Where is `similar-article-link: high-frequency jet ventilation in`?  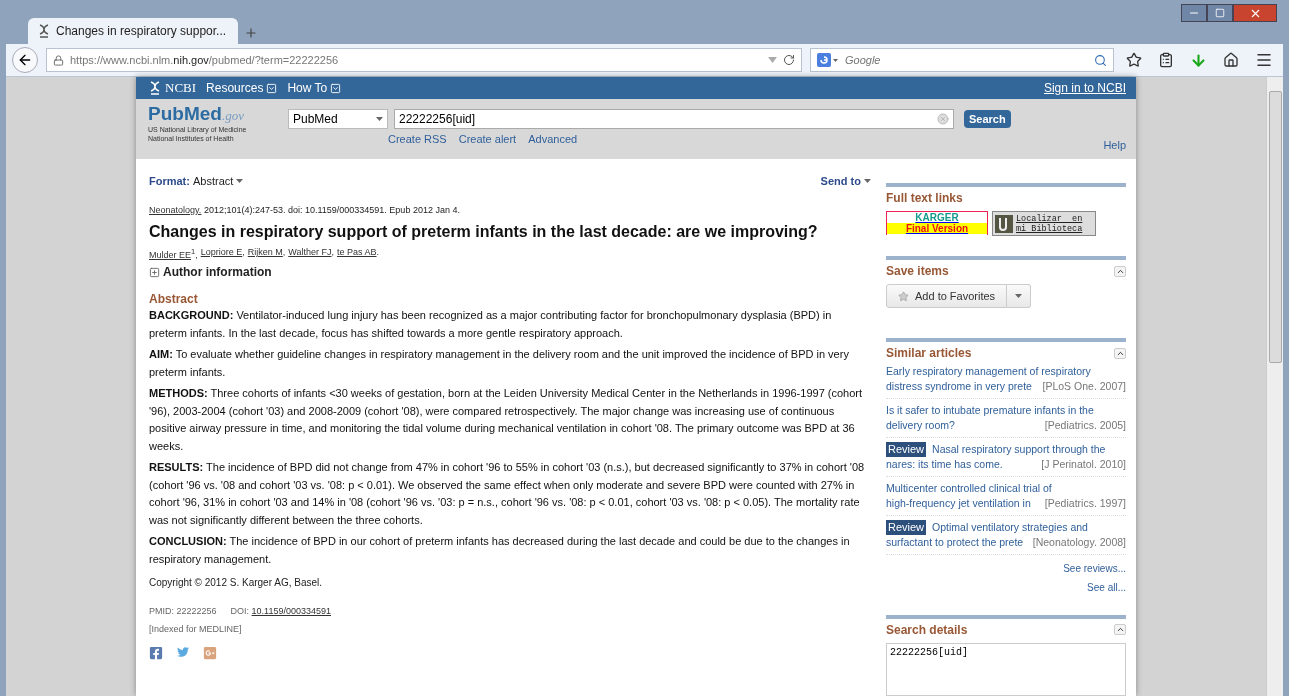
similar-article-link: high-frequency jet ventilation in is located at coordinates (958, 503).